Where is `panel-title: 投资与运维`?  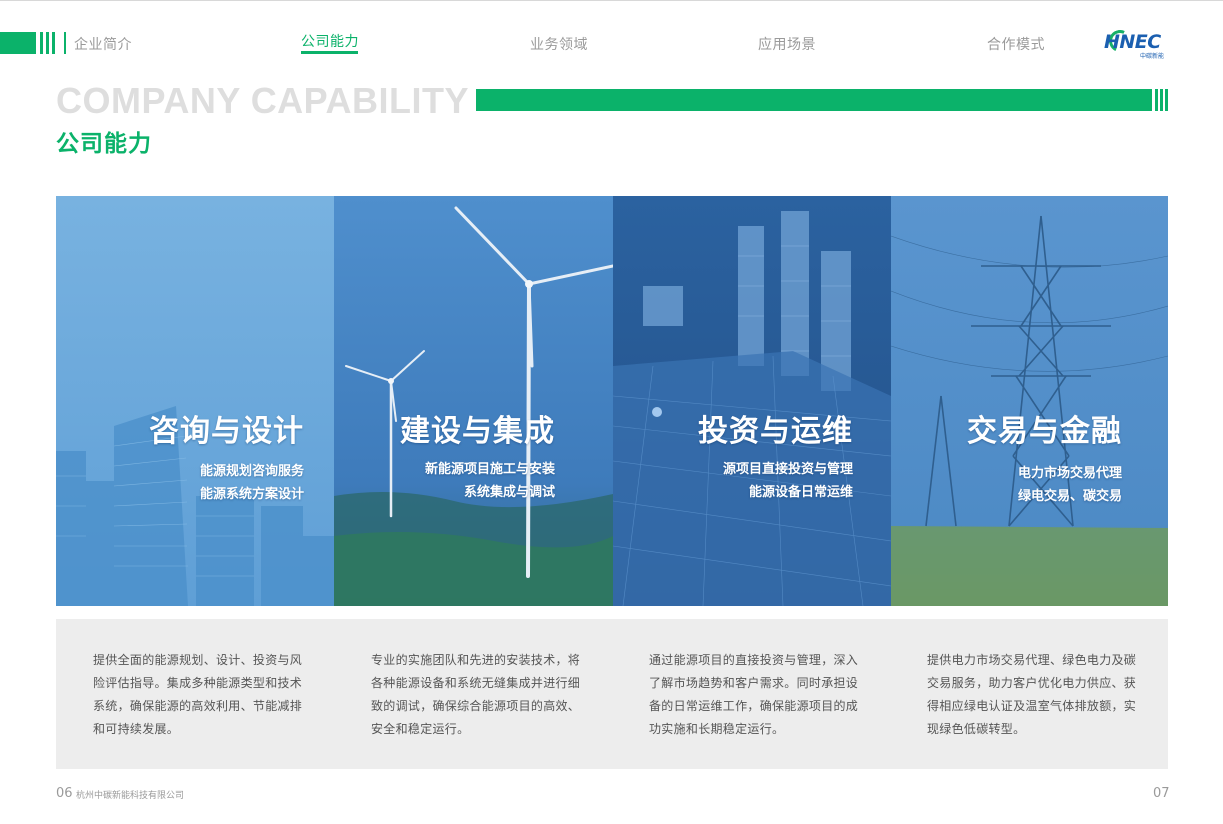 panel-title: 投资与运维 is located at coordinates (775, 431).